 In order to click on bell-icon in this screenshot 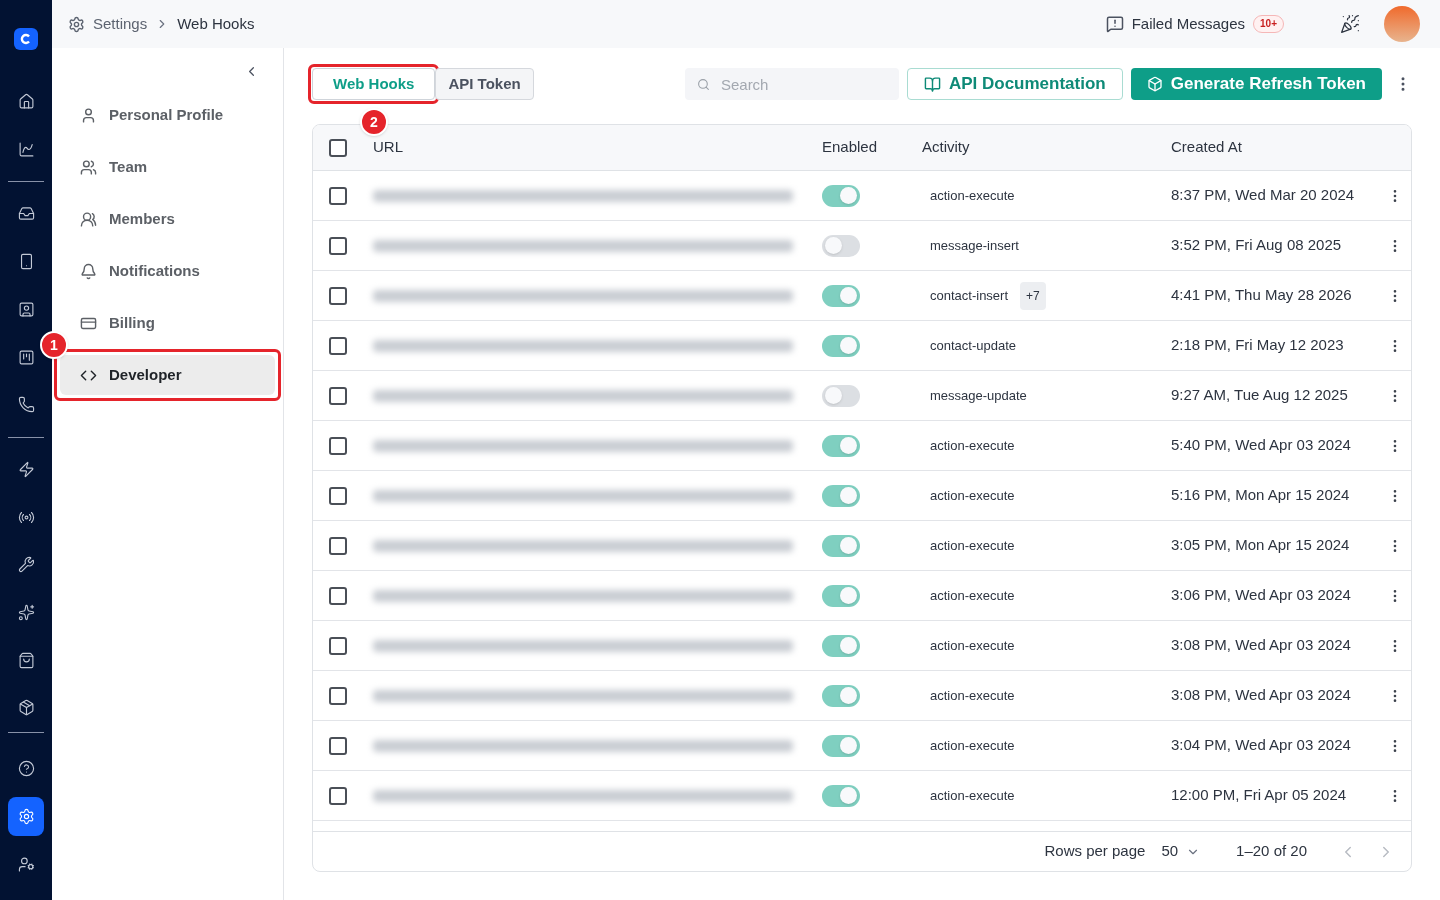, I will do `click(88, 271)`.